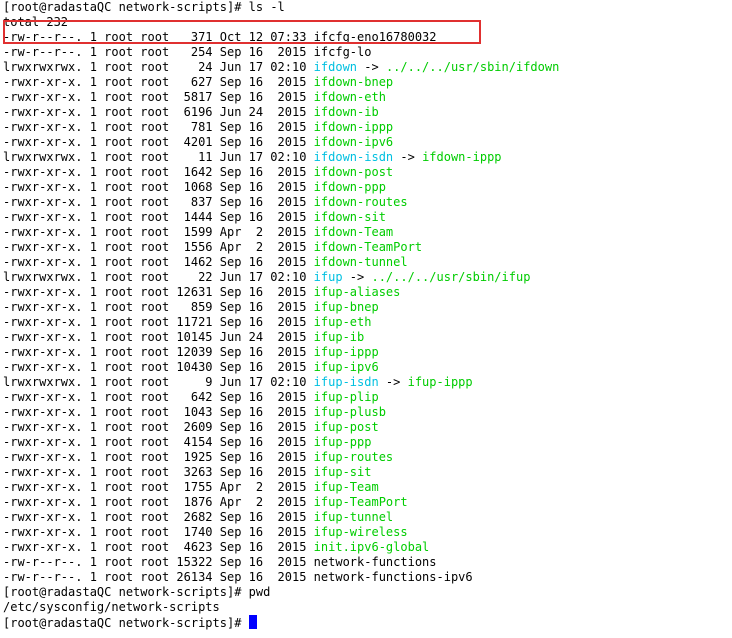  Describe the element at coordinates (158, 82) in the screenshot. I see `file-metadata: -rwxr-xr-x. 1 root root 627 Sep 16 2015` at that location.